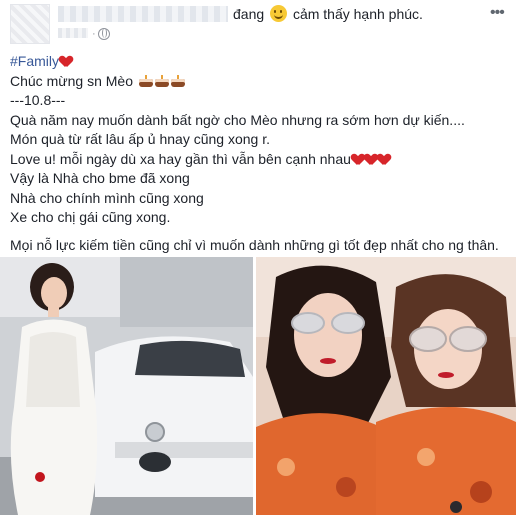  I want to click on post-line-text: Xe cho chị gái cũng xong., so click(90, 217).